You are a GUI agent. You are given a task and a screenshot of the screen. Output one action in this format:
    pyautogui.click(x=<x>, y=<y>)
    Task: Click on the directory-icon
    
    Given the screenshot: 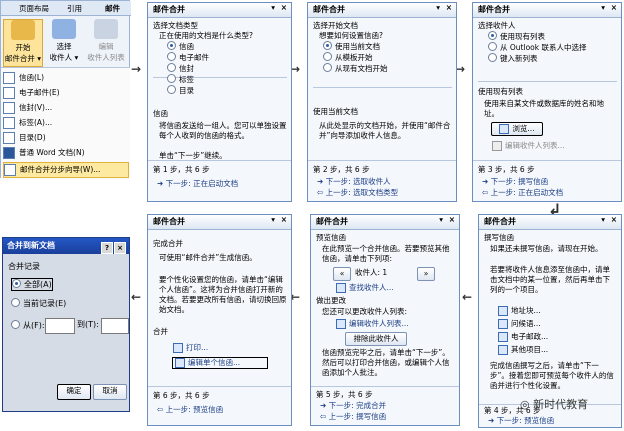 What is the action you would take?
    pyautogui.click(x=9, y=138)
    